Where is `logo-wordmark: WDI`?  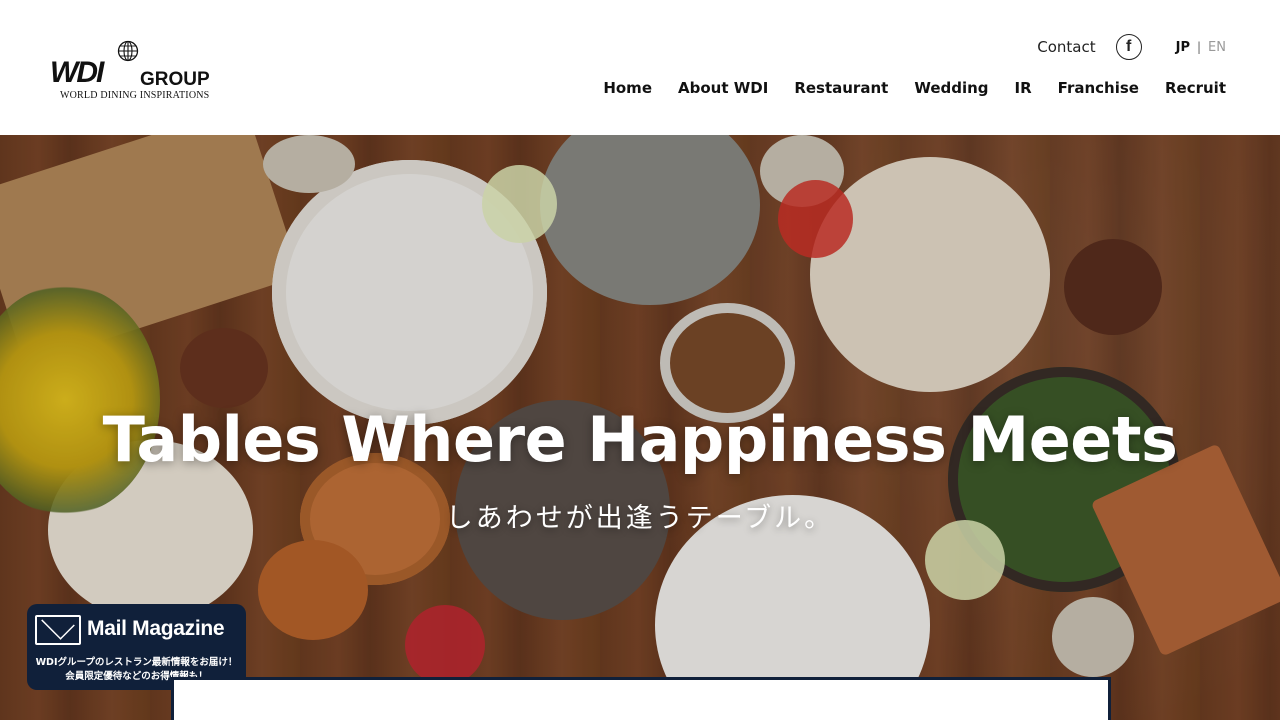 logo-wordmark: WDI is located at coordinates (77, 72).